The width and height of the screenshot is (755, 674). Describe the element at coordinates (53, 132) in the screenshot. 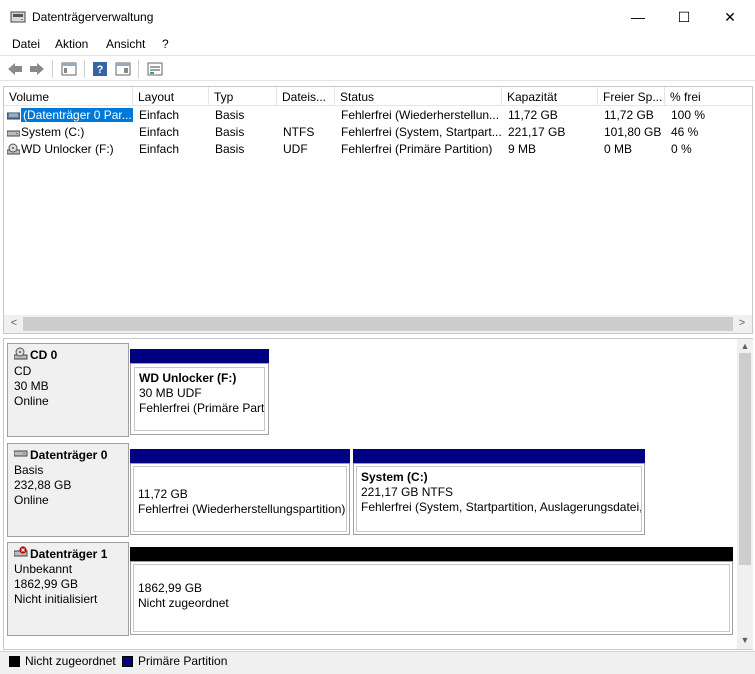

I see `volume-name: System (C:)` at that location.